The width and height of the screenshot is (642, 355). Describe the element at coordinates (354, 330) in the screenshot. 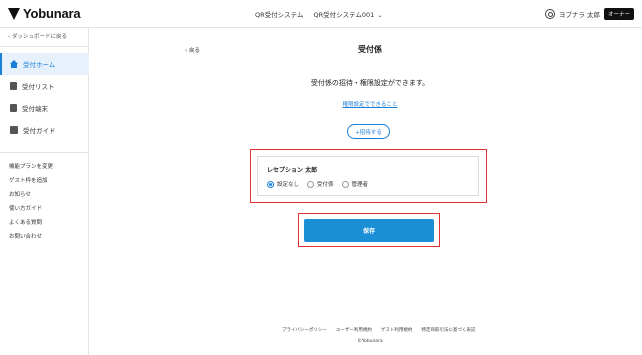

I see `footer-link-user-terms: ユーザー利用規約` at that location.